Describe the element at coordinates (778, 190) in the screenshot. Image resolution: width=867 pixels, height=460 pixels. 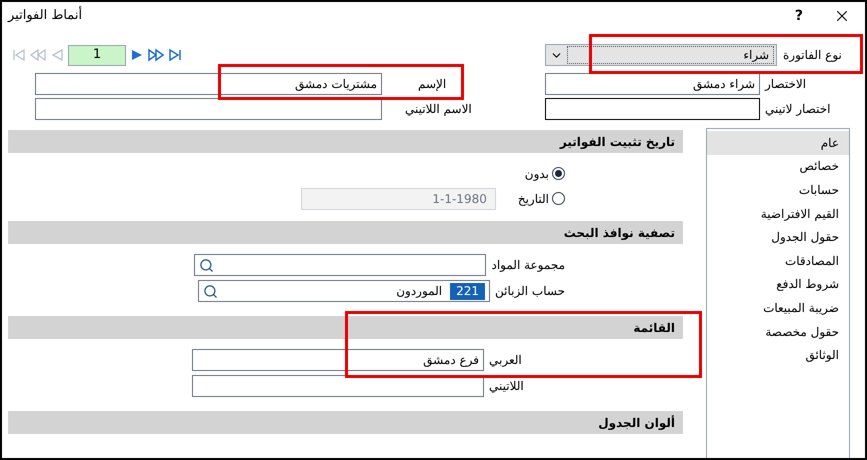
I see `sidebar-item: حسابات` at that location.